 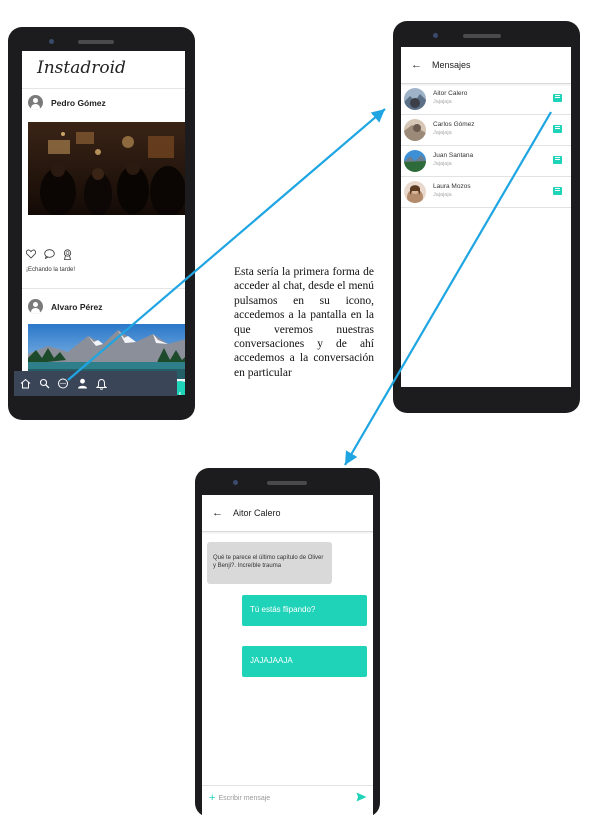 What do you see at coordinates (448, 288) in the screenshot?
I see `arrow-messages-to-chat` at bounding box center [448, 288].